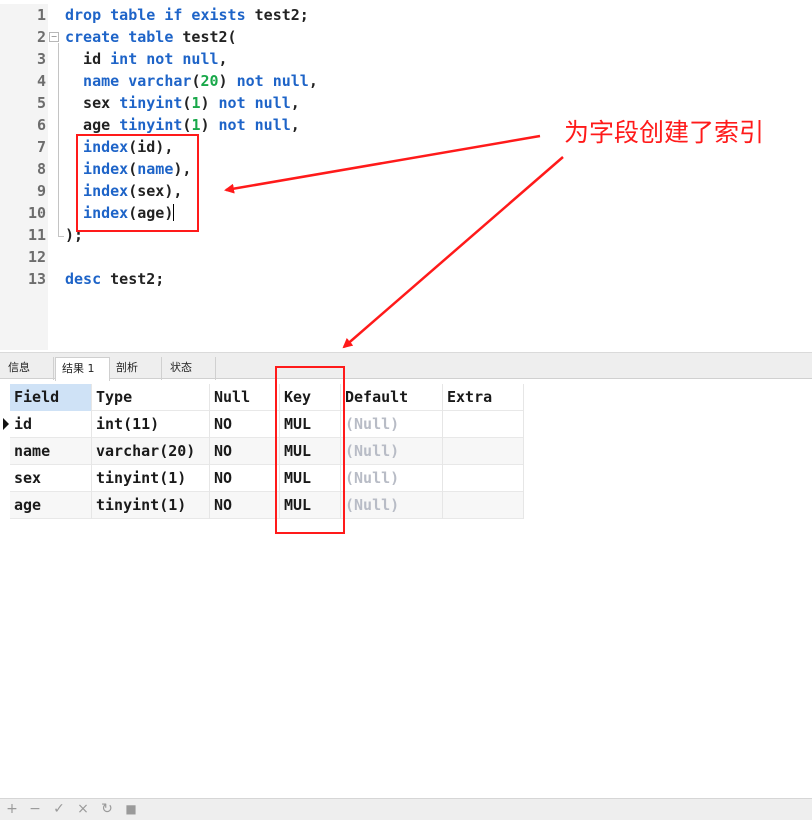 The image size is (812, 820). I want to click on fold-toggle-icon: −, so click(54, 37).